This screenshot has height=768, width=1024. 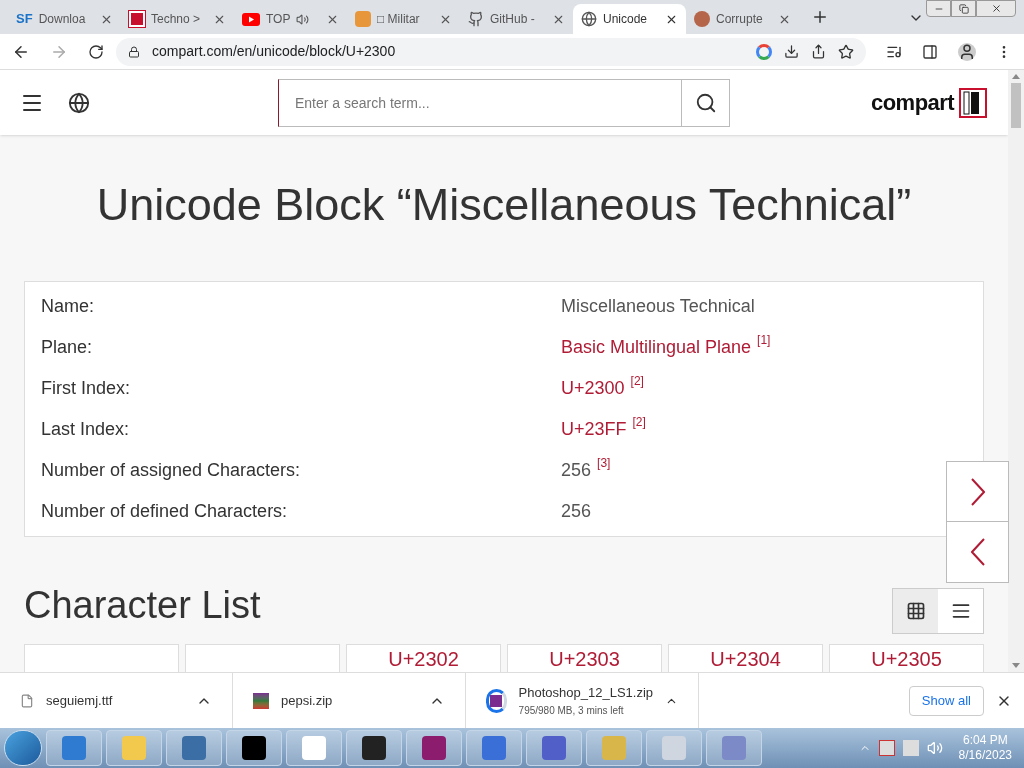 What do you see at coordinates (274, 51) in the screenshot?
I see `url-text: compart.com/en/unicode/block/U+2300` at bounding box center [274, 51].